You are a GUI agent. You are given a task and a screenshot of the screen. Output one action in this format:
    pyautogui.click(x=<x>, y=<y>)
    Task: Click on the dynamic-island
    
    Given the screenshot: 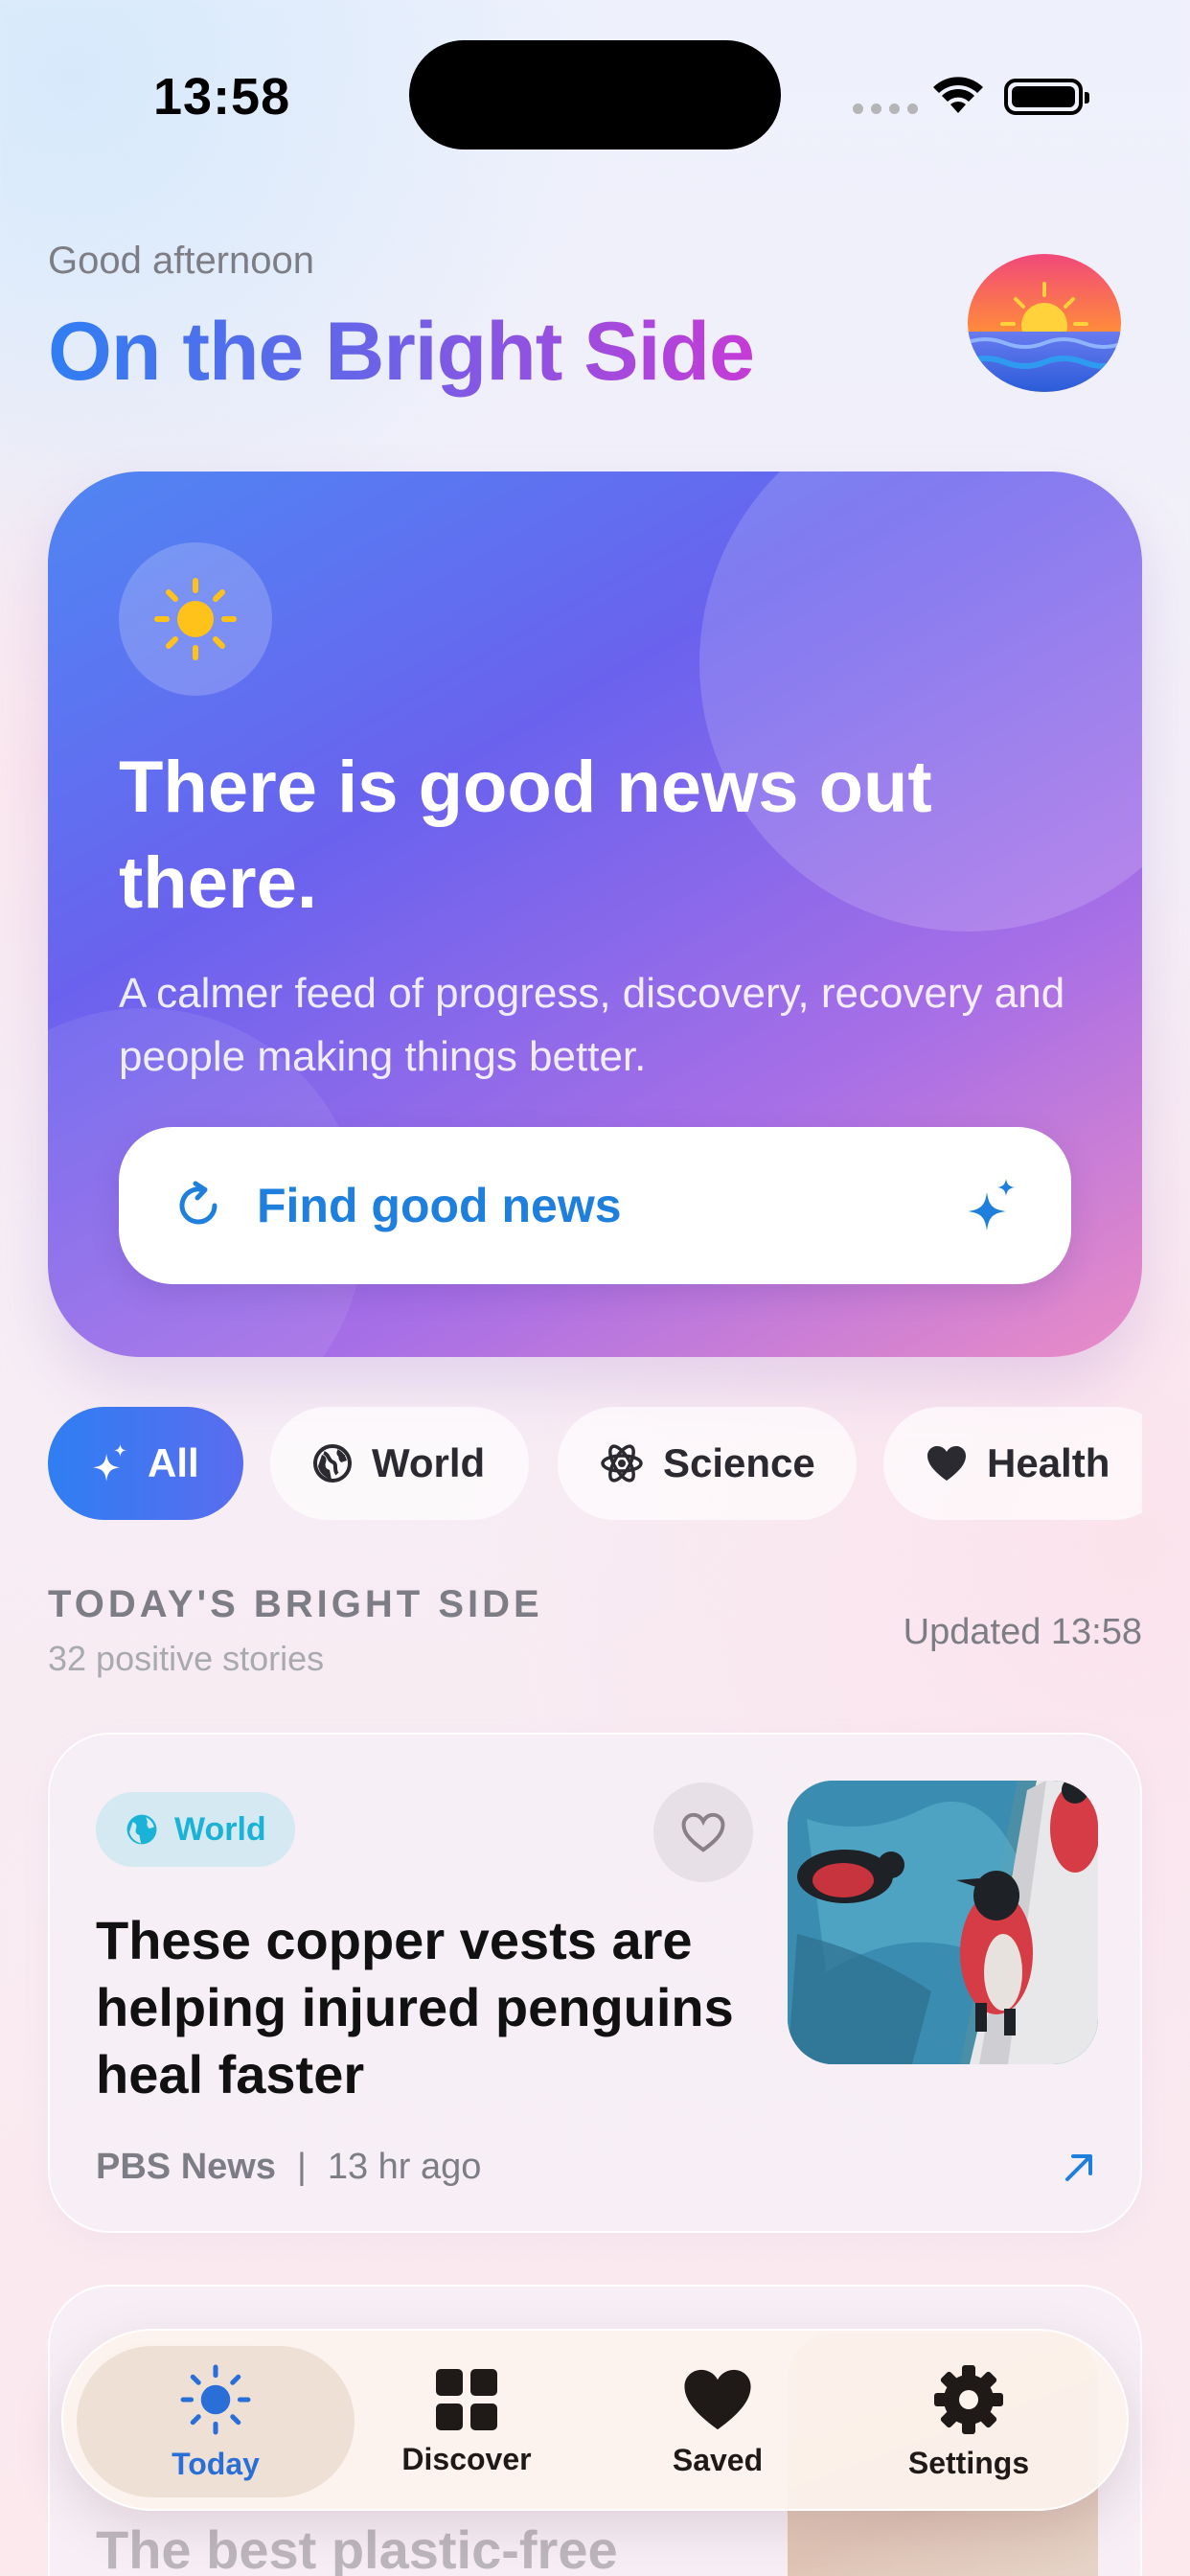 What is the action you would take?
    pyautogui.click(x=595, y=95)
    